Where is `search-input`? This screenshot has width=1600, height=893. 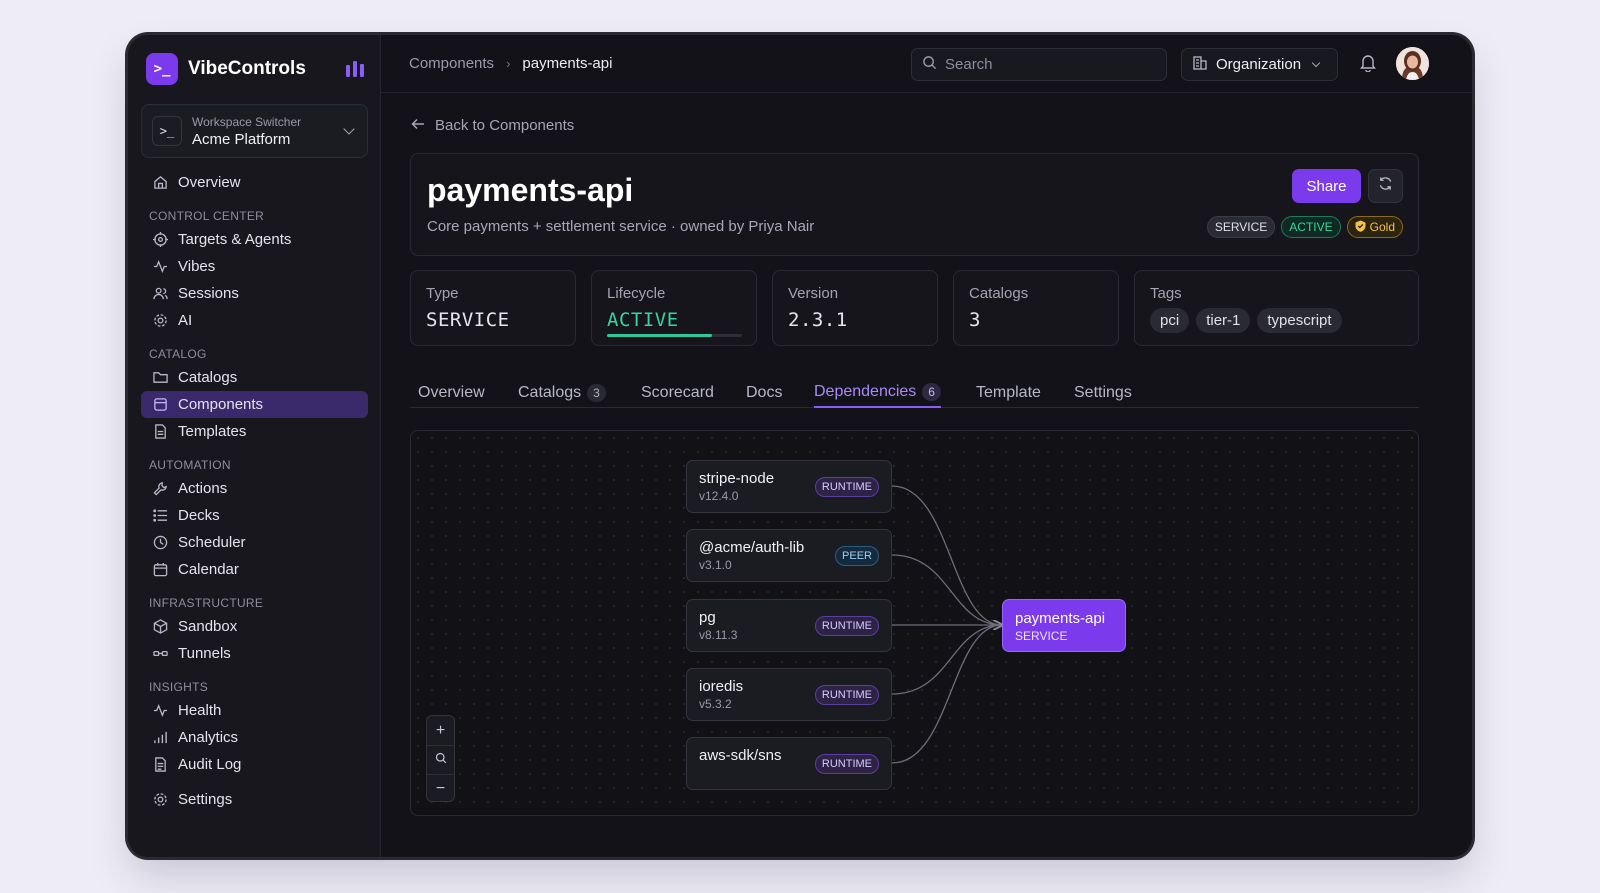
search-input is located at coordinates (1045, 64).